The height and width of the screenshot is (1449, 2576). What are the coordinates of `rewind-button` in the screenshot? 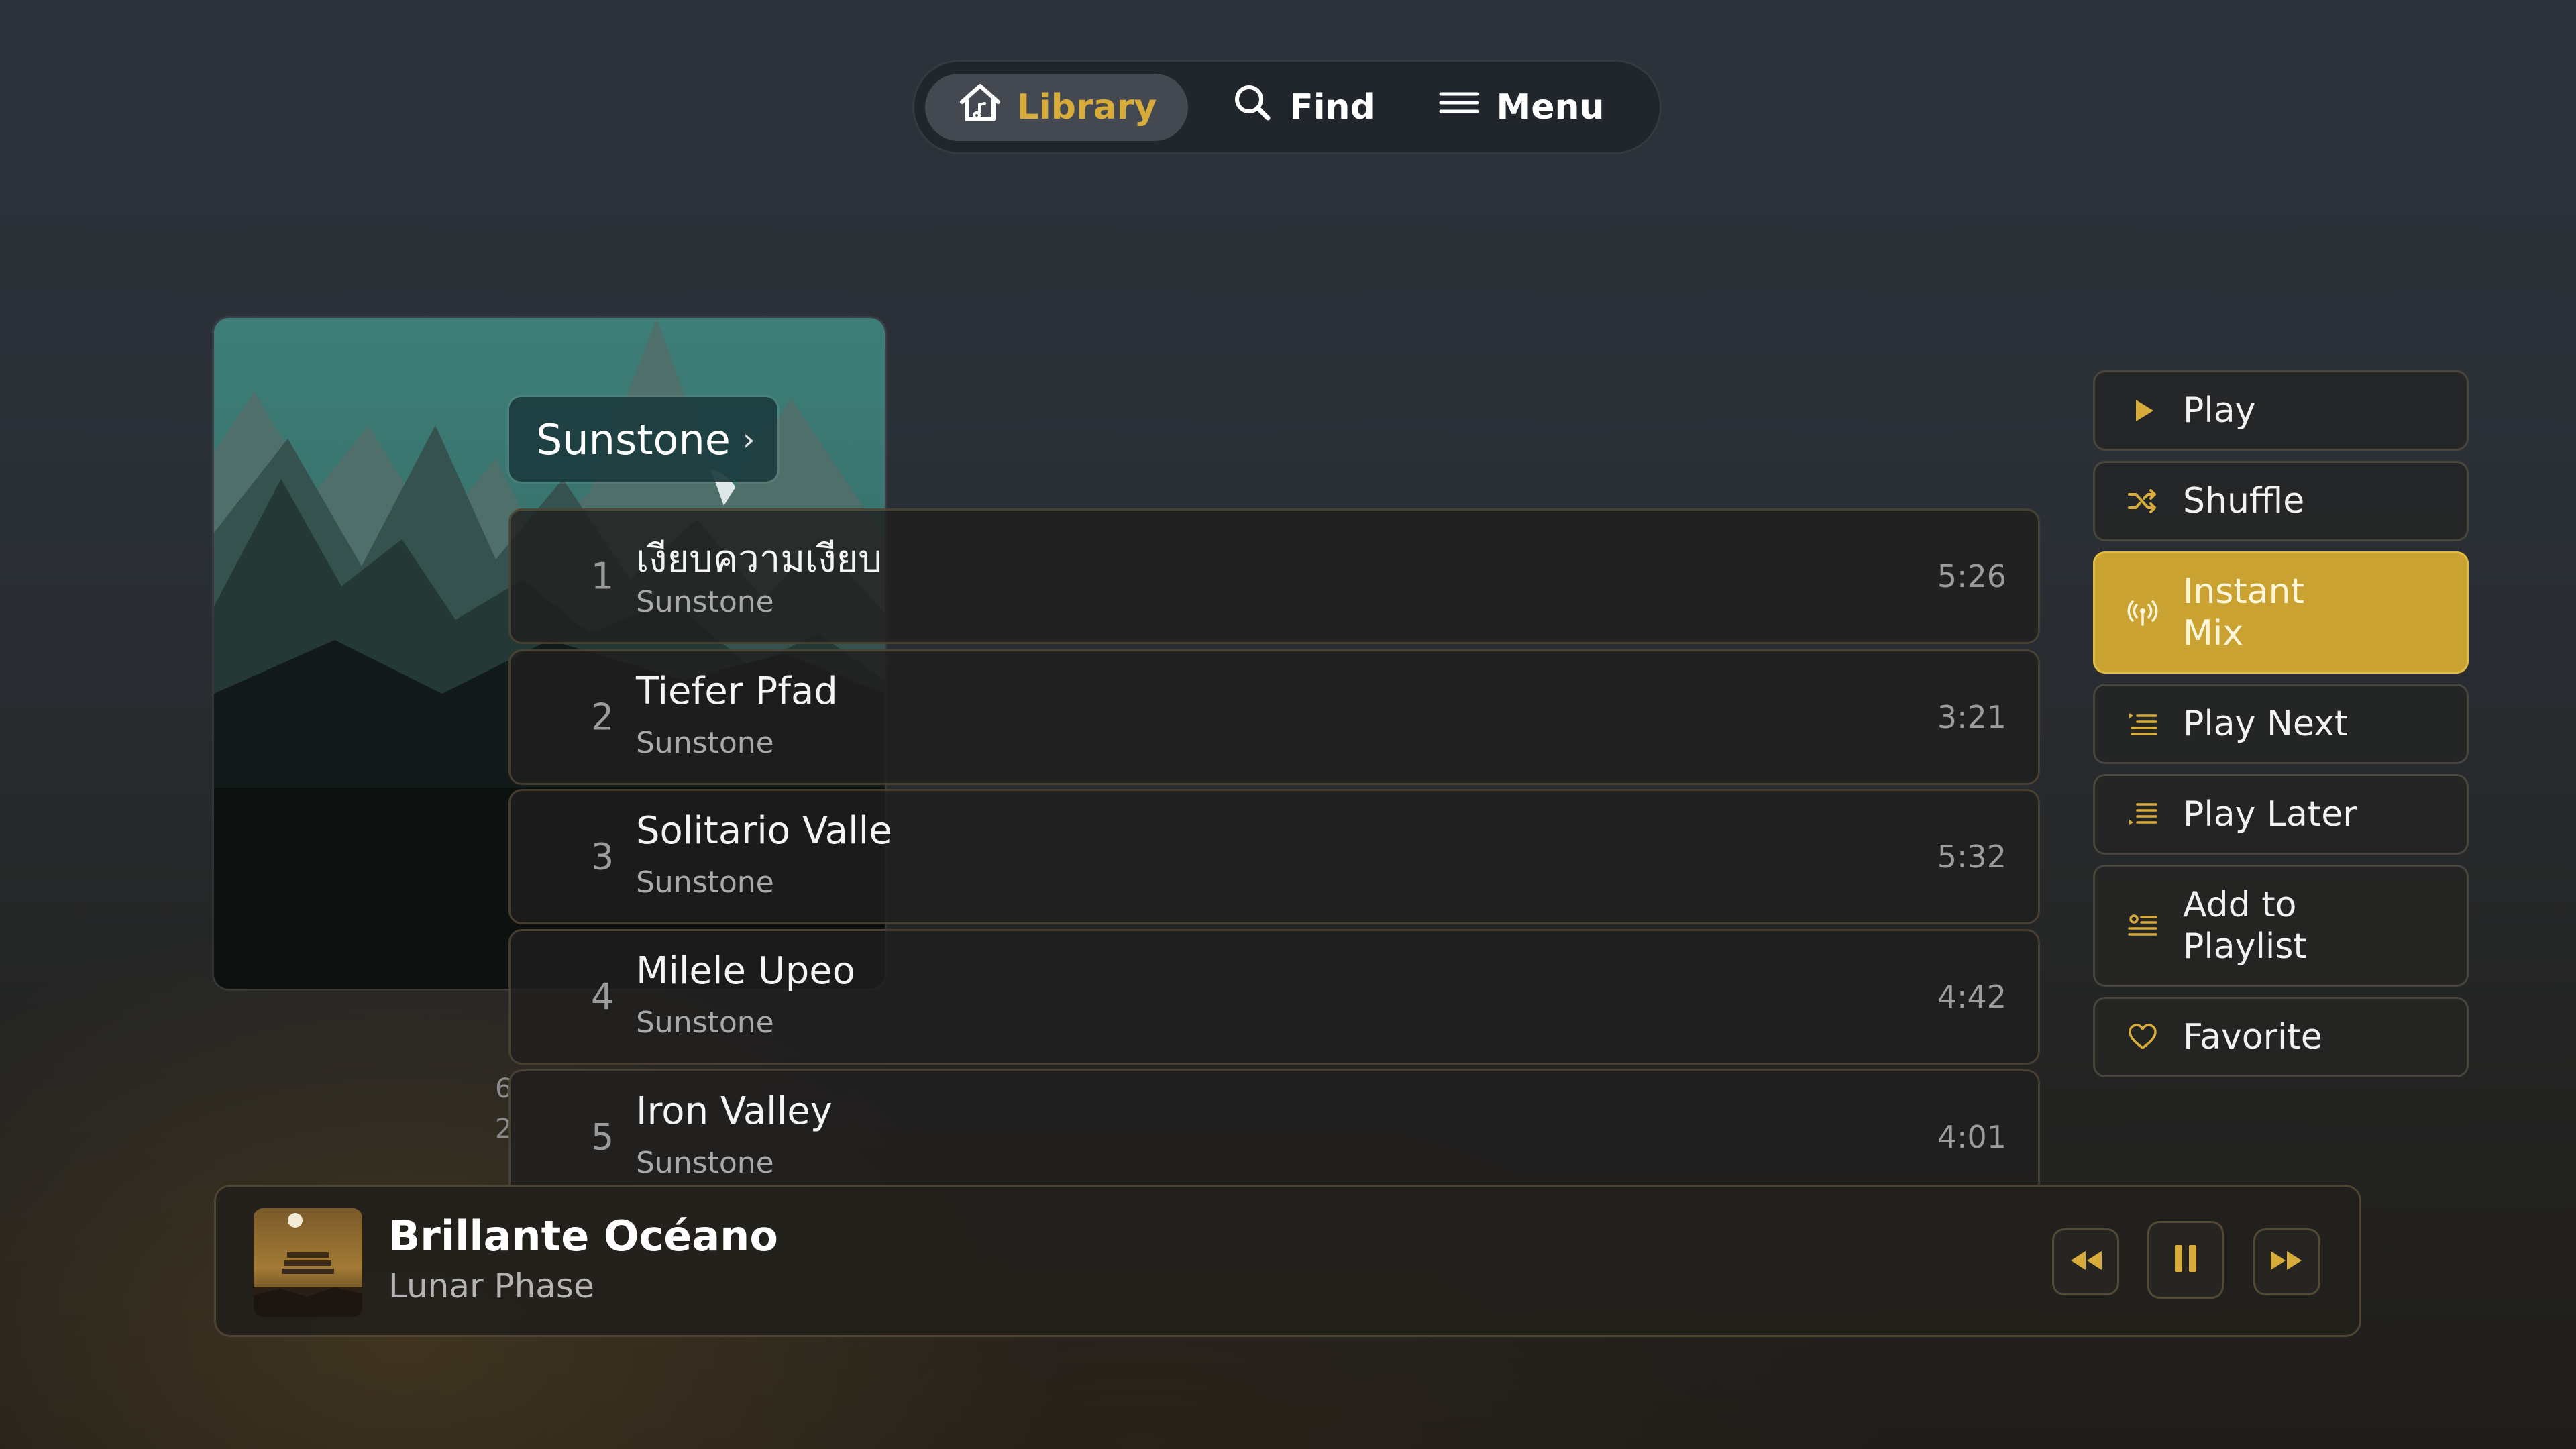 It's located at (2085, 1261).